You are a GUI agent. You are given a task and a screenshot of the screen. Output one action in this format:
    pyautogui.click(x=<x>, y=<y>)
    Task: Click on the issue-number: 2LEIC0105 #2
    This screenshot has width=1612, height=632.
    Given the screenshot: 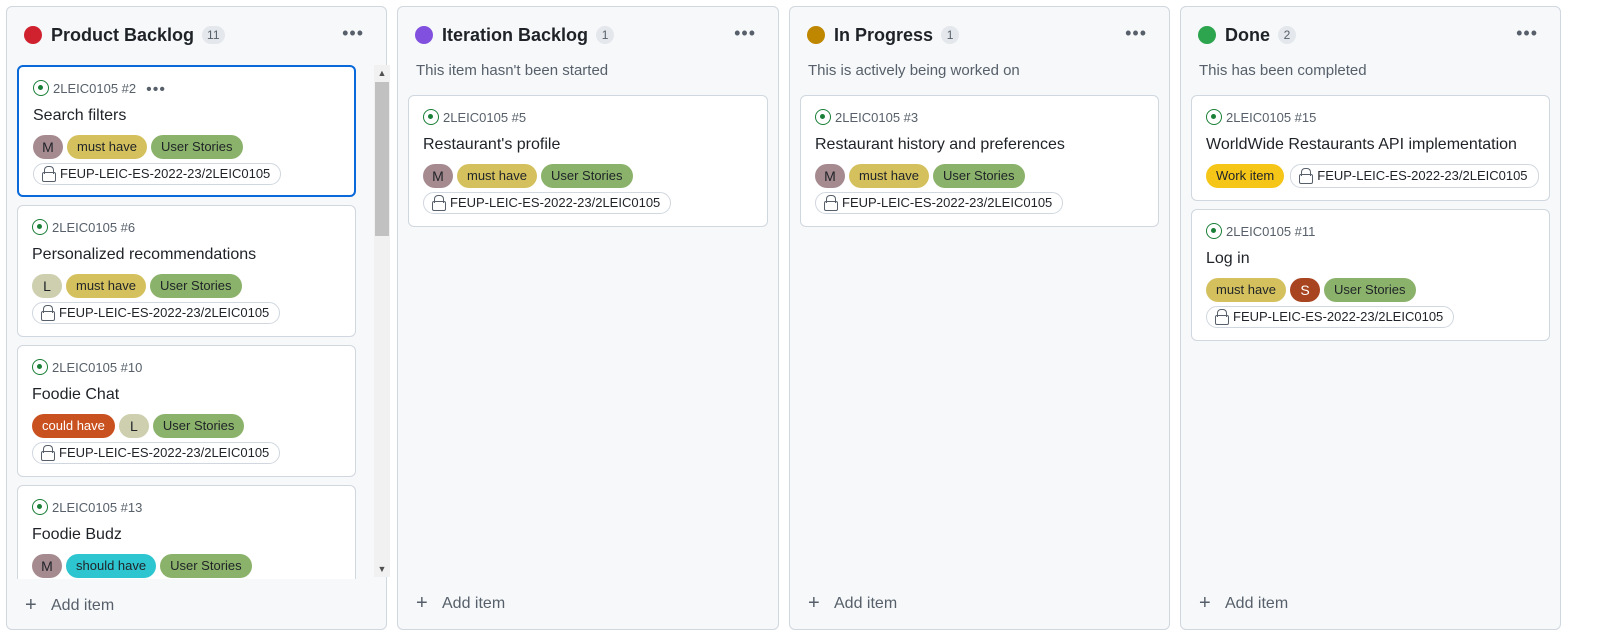 What is the action you would take?
    pyautogui.click(x=95, y=88)
    